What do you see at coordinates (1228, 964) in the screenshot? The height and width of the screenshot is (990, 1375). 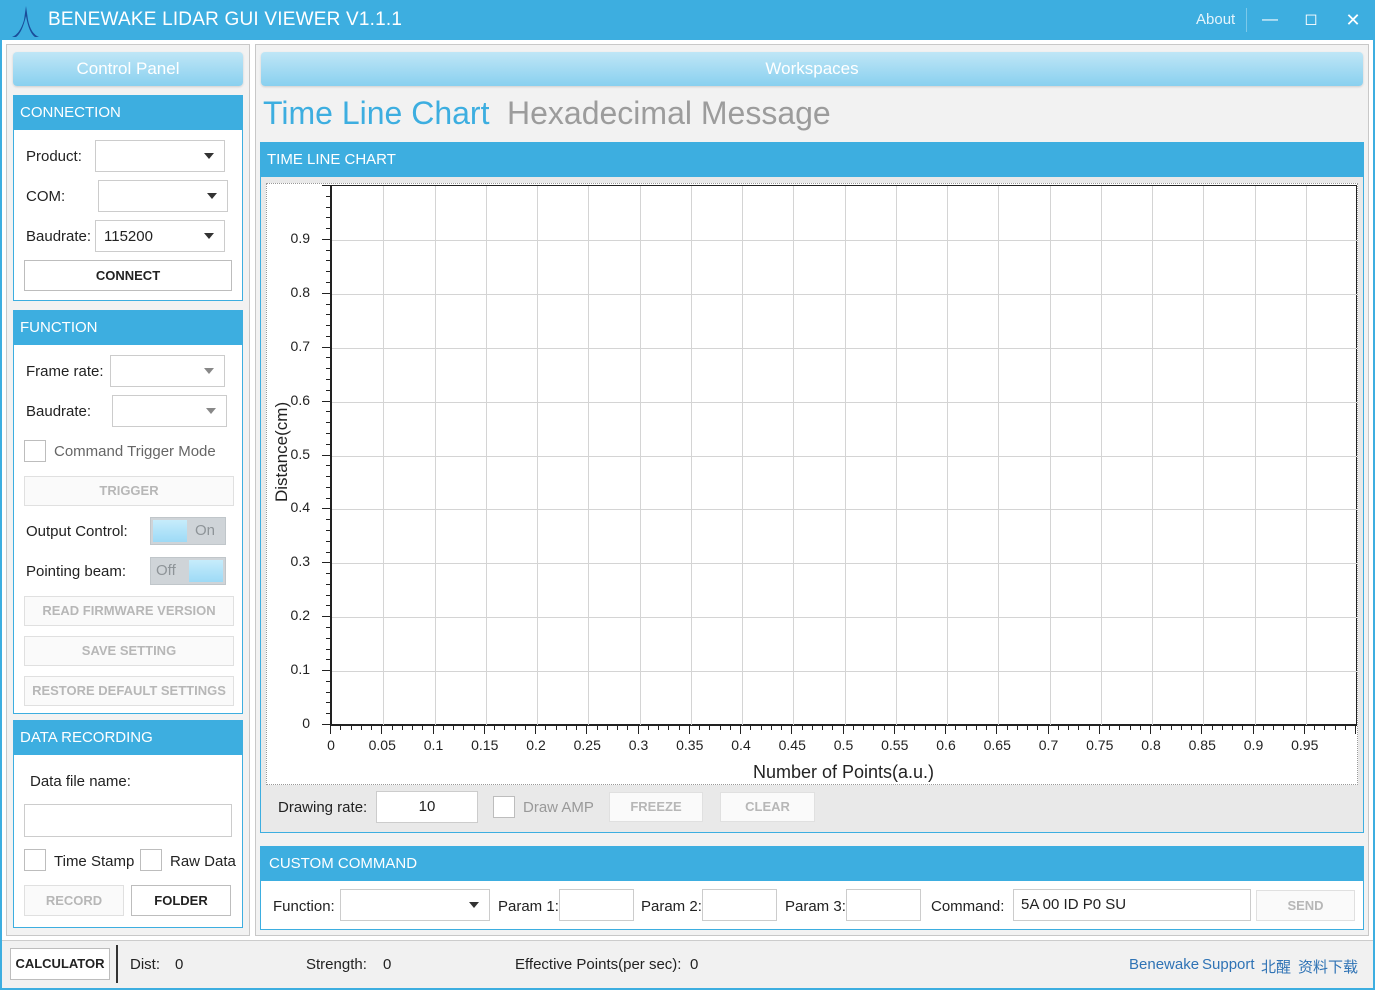 I see `support-link-support: Support` at bounding box center [1228, 964].